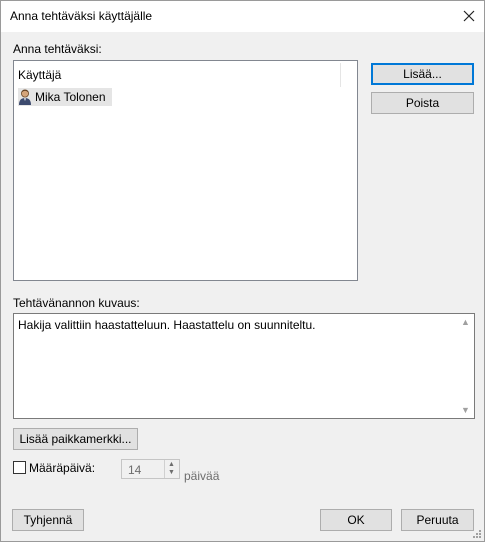 The image size is (485, 542). What do you see at coordinates (62, 468) in the screenshot?
I see `due-date-label: Määräpäivä:` at bounding box center [62, 468].